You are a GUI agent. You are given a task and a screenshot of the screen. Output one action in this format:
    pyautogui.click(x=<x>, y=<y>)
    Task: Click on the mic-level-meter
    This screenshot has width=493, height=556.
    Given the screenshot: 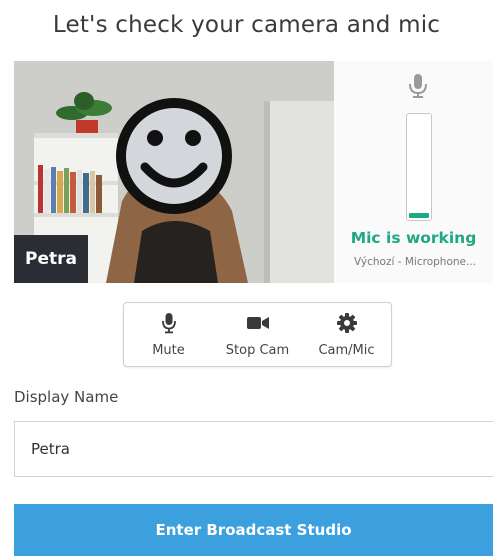 What is the action you would take?
    pyautogui.click(x=419, y=167)
    